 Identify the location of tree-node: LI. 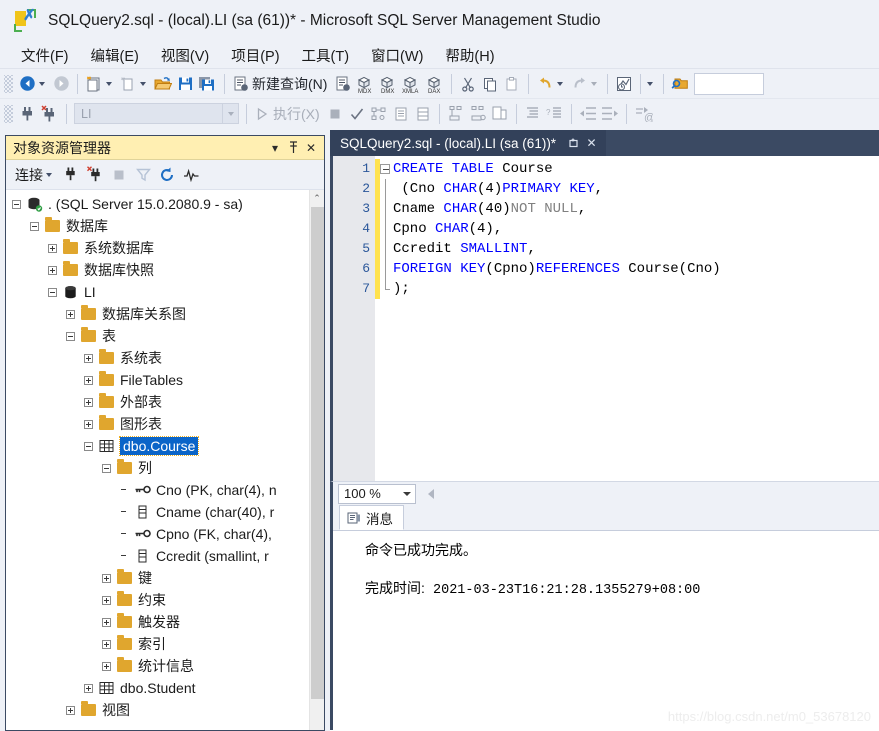
(157, 292).